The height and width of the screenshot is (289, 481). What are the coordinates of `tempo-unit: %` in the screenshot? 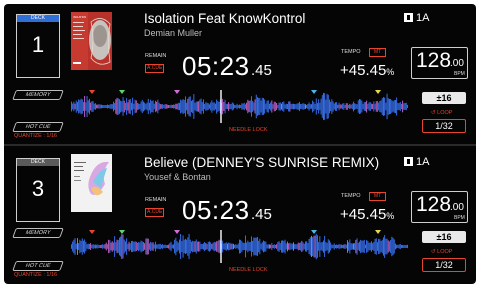 It's located at (390, 216).